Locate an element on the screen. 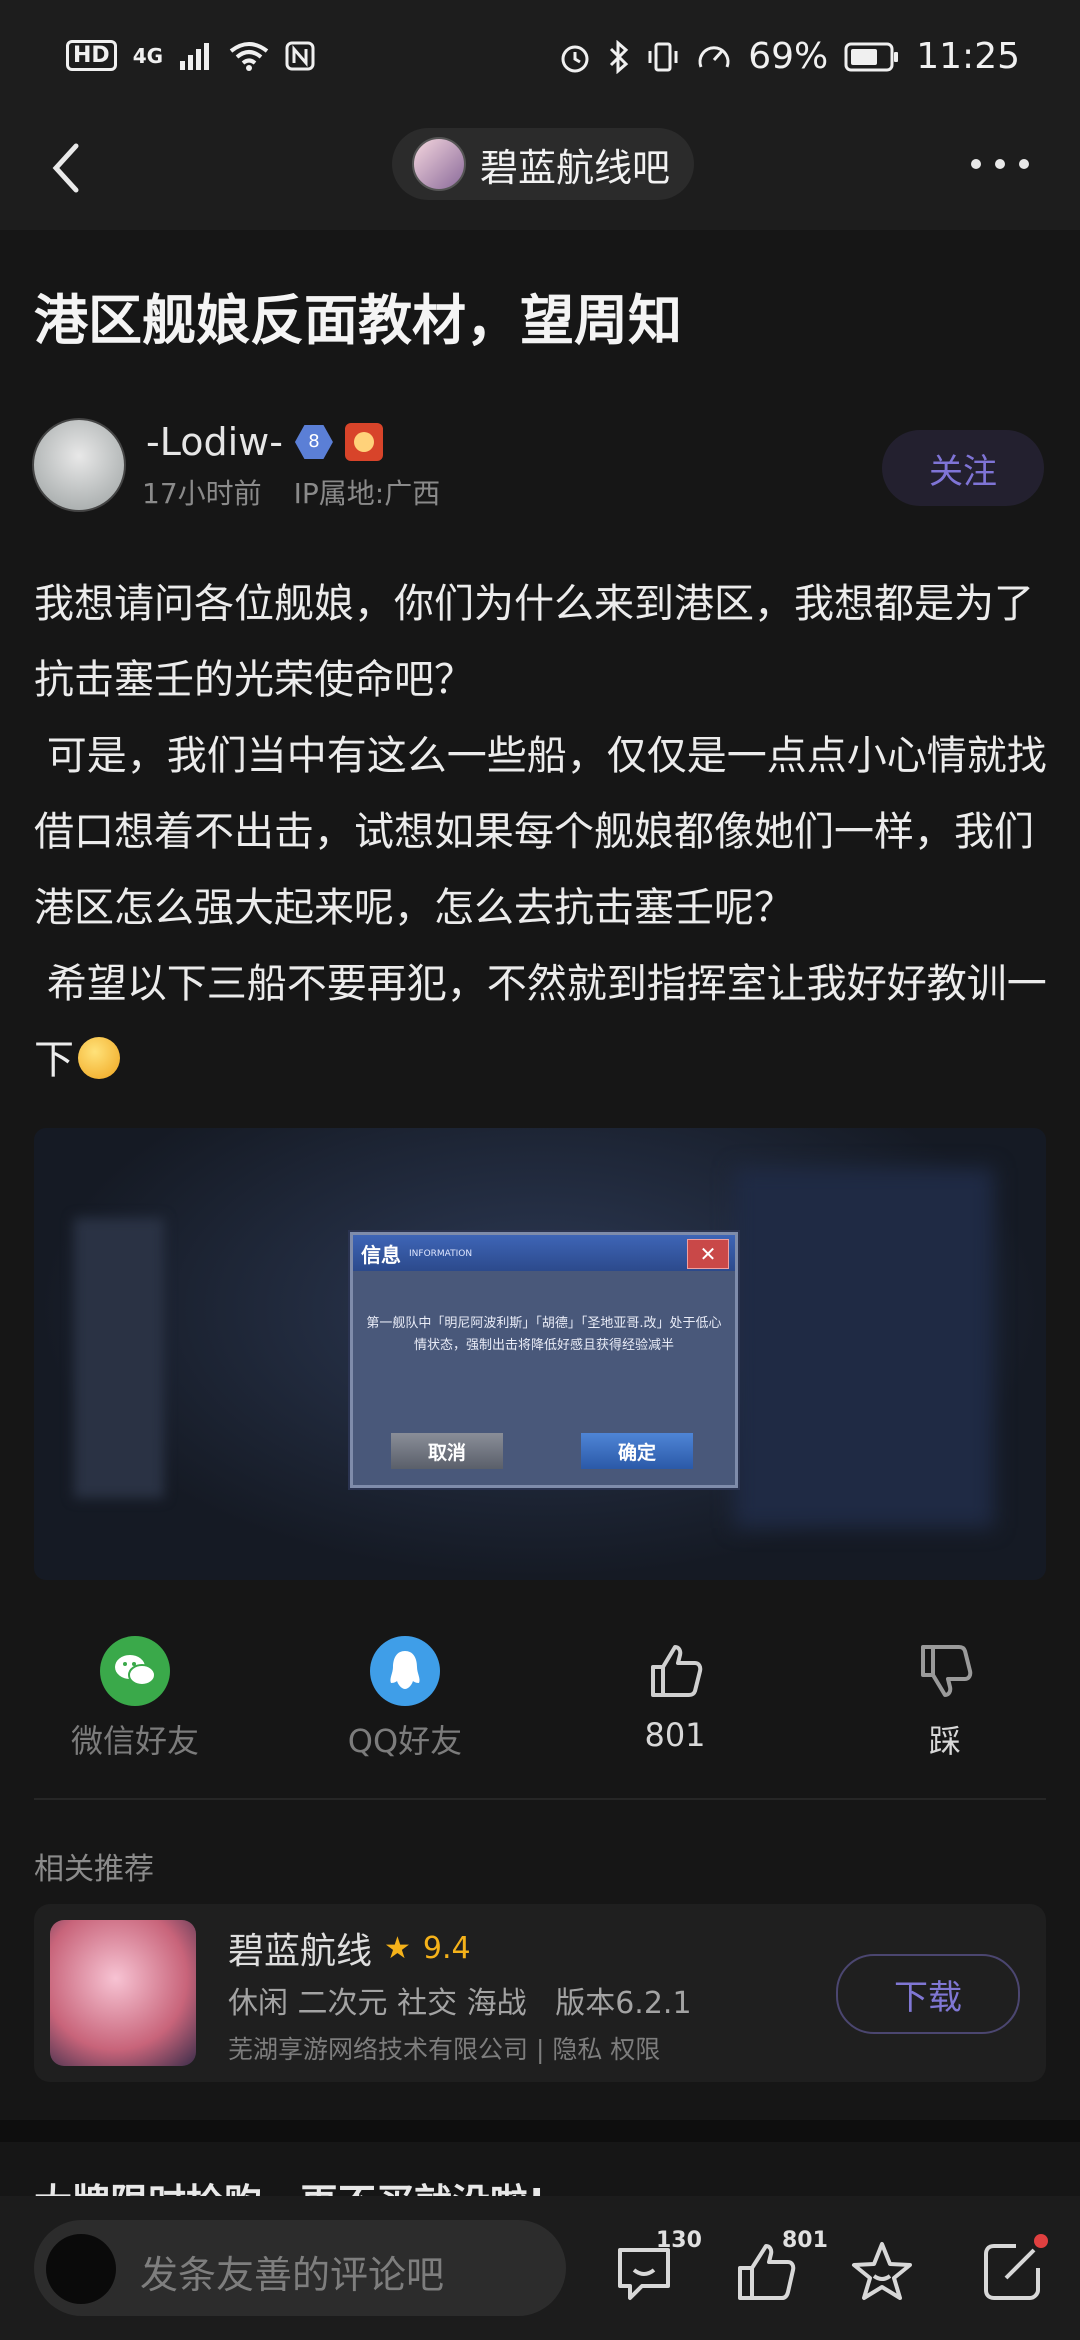  dialog-subtitle: INFORMATION is located at coordinates (441, 1254).